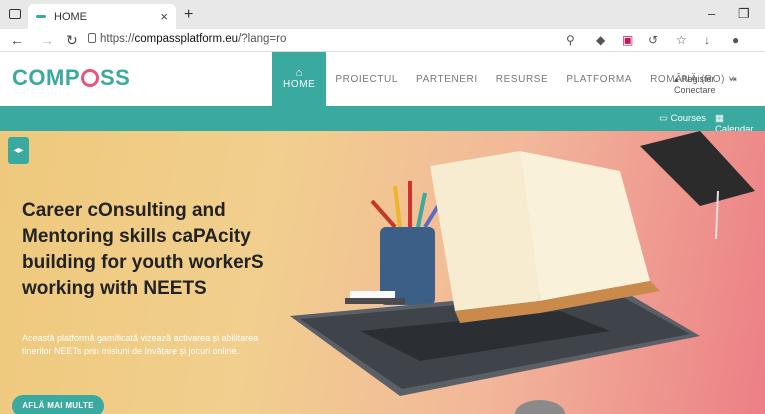  I want to click on tab-close-icon: ×, so click(164, 16).